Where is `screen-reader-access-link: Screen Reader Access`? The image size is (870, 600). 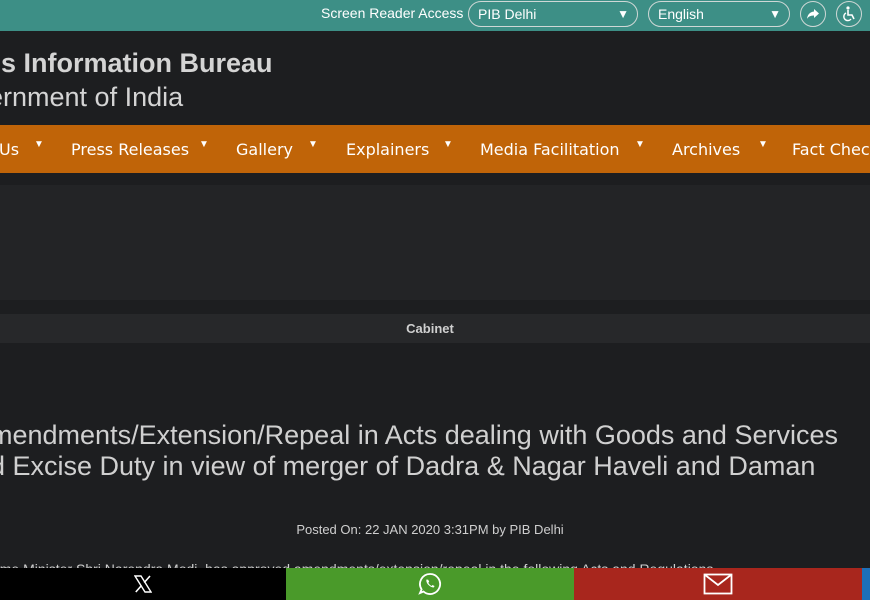 screen-reader-access-link: Screen Reader Access is located at coordinates (392, 13).